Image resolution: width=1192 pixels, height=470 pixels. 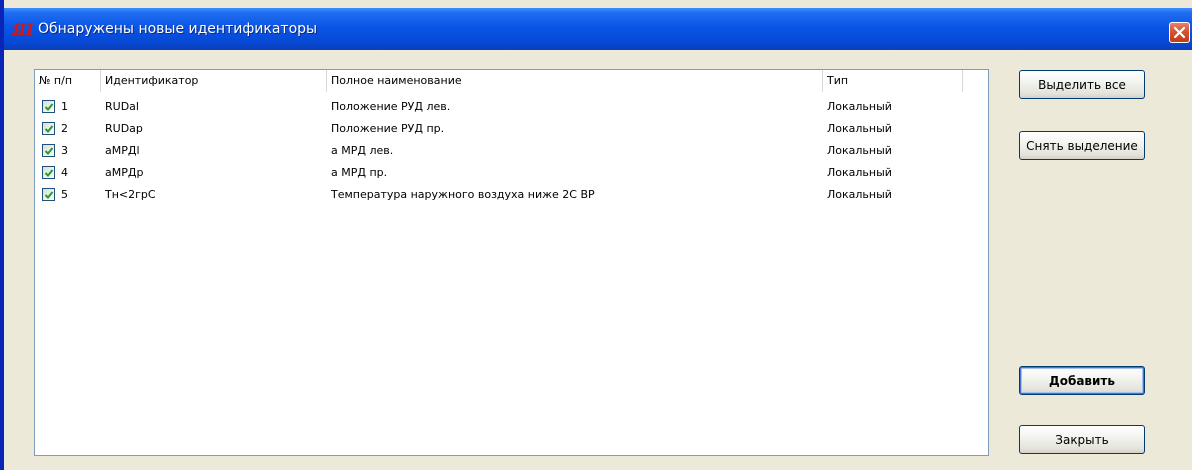 What do you see at coordinates (359, 172) in the screenshot?
I see `row-full-name: a МРД пр.` at bounding box center [359, 172].